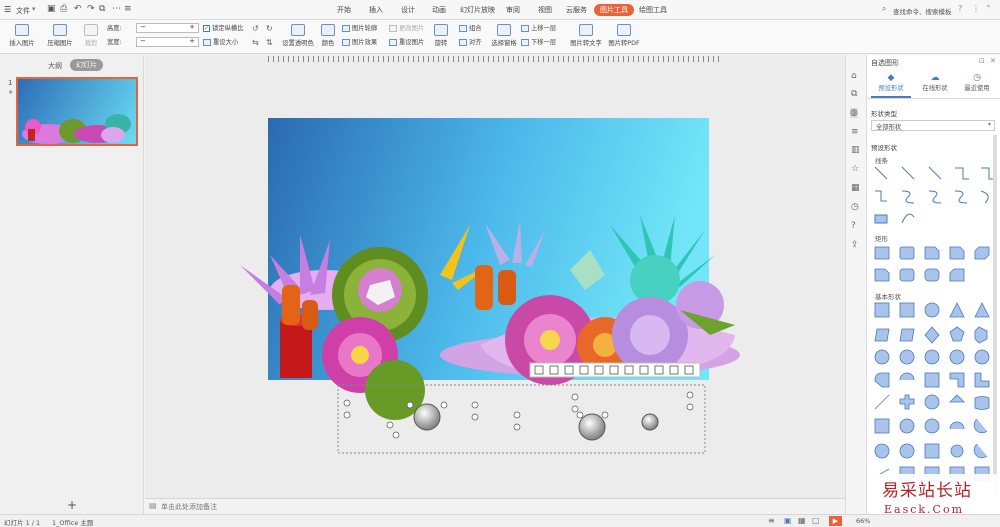  Describe the element at coordinates (504, 30) in the screenshot. I see `selection-pane-icon` at that location.